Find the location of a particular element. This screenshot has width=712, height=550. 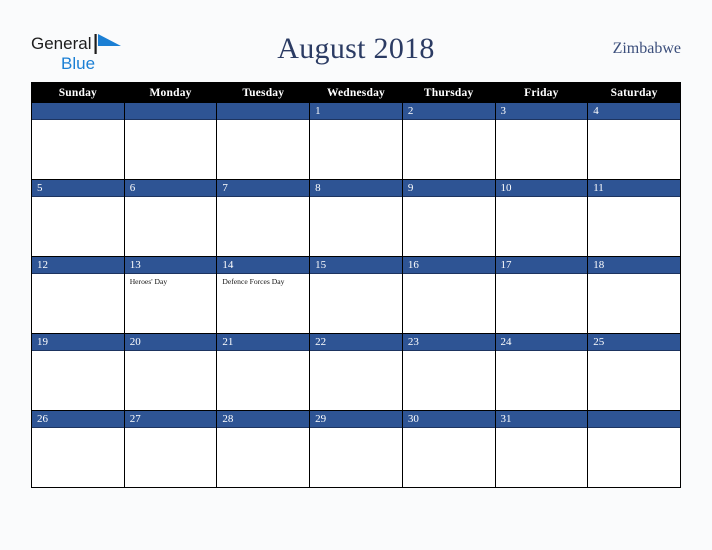

calendar-day-cell: 27 is located at coordinates (170, 449).